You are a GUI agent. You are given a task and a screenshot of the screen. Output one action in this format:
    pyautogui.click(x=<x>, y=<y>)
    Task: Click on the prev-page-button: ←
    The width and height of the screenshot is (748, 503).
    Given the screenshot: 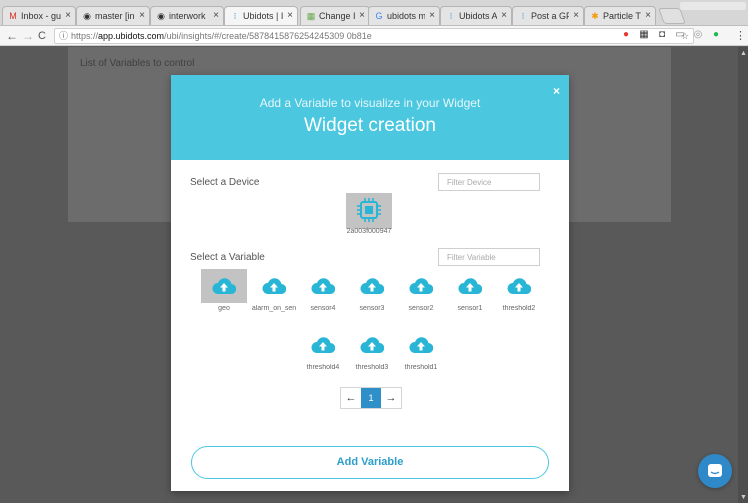 What is the action you would take?
    pyautogui.click(x=351, y=398)
    